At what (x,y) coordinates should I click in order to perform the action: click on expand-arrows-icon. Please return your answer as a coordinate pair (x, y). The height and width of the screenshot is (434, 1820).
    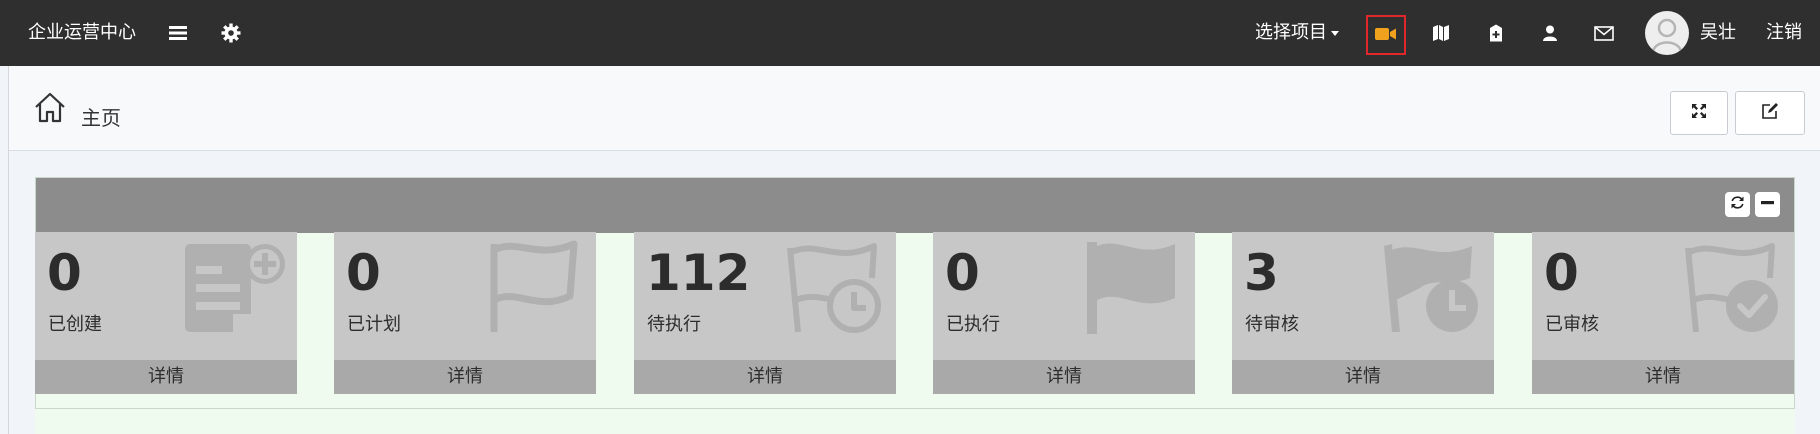
    Looking at the image, I should click on (1699, 113).